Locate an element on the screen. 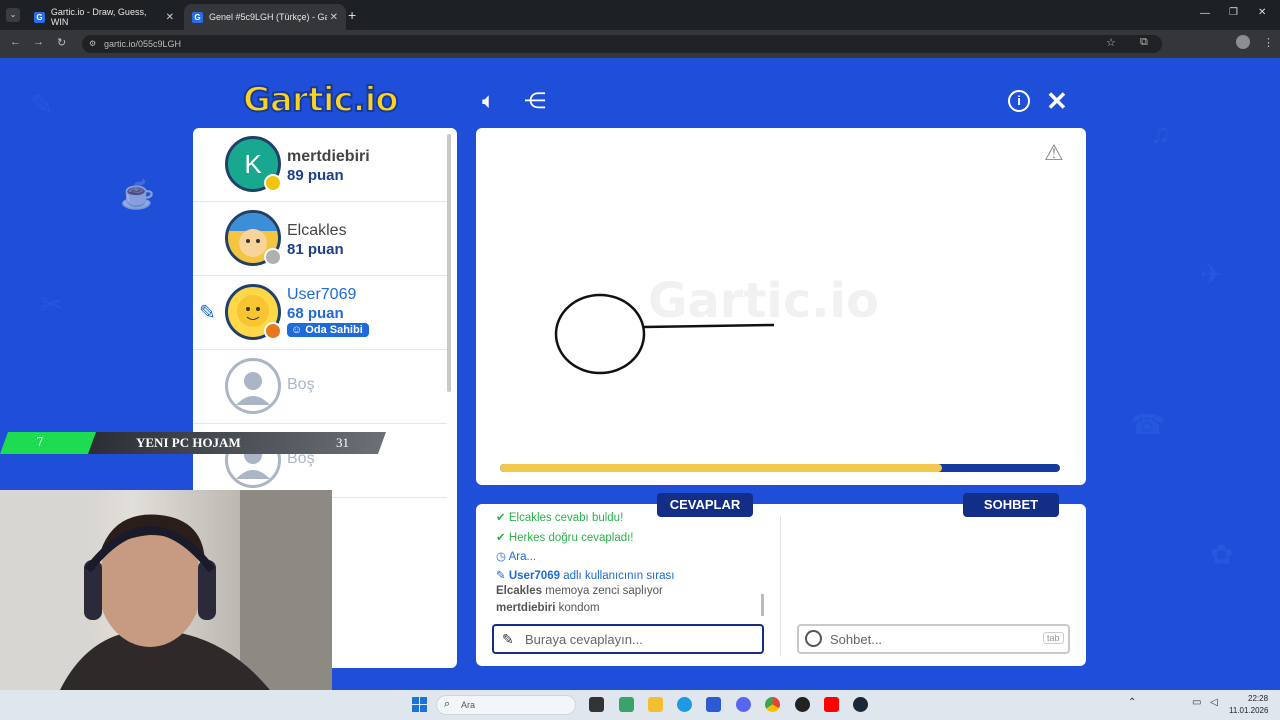  player-row-current-drawer: ✎ User7069 68 puan ☺ Oda Sahibi is located at coordinates (320, 313).